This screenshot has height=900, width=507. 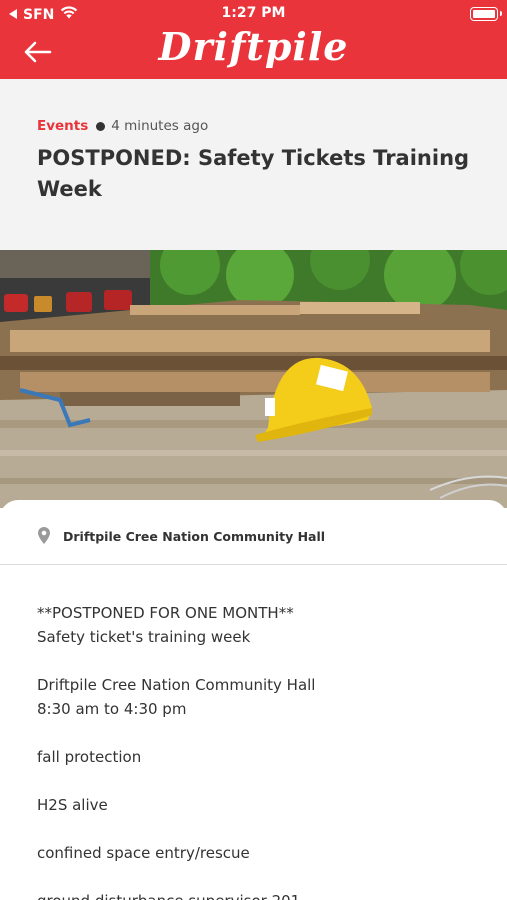 I want to click on event-location: Driftpile Cree Nation Community Hall, so click(x=181, y=536).